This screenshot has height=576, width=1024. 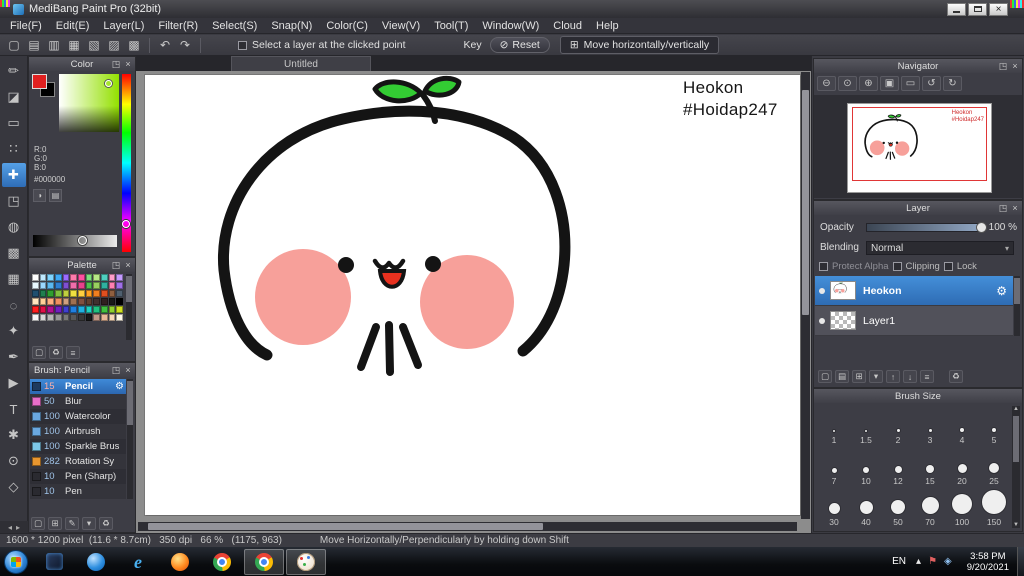 I want to click on rect-select-tool: ▭, so click(x=14, y=123).